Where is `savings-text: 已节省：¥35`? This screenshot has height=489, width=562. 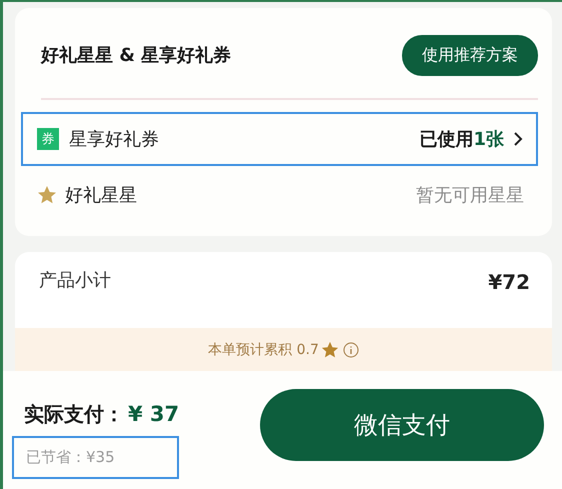
savings-text: 已节省：¥35 is located at coordinates (96, 457).